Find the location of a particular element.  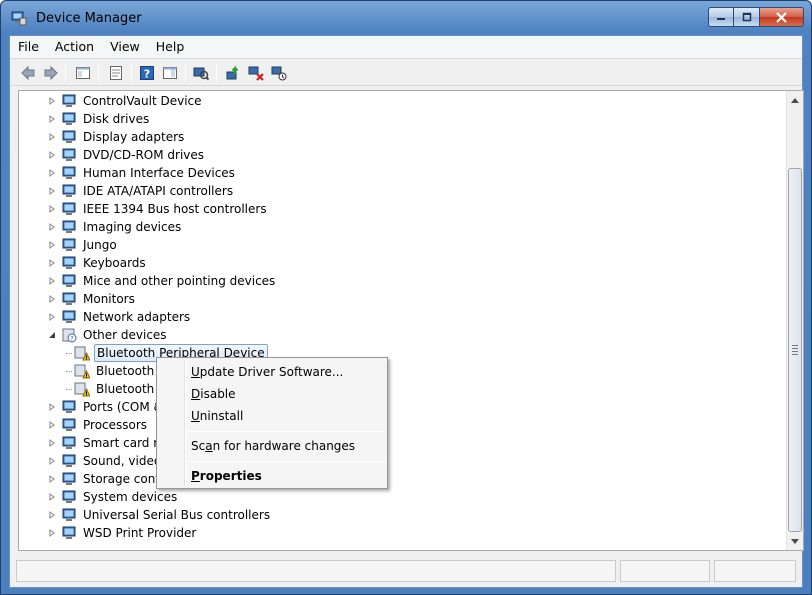

tree-item-label: Universal Serial Bus controllers is located at coordinates (177, 515).